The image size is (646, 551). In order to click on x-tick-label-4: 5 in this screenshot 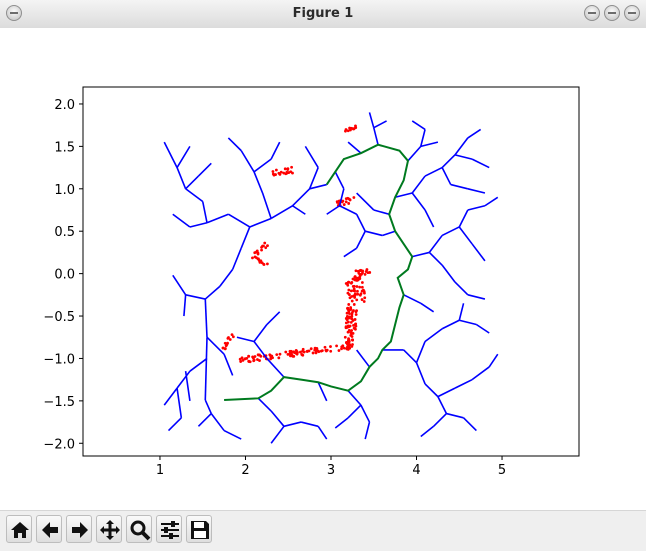, I will do `click(502, 470)`.